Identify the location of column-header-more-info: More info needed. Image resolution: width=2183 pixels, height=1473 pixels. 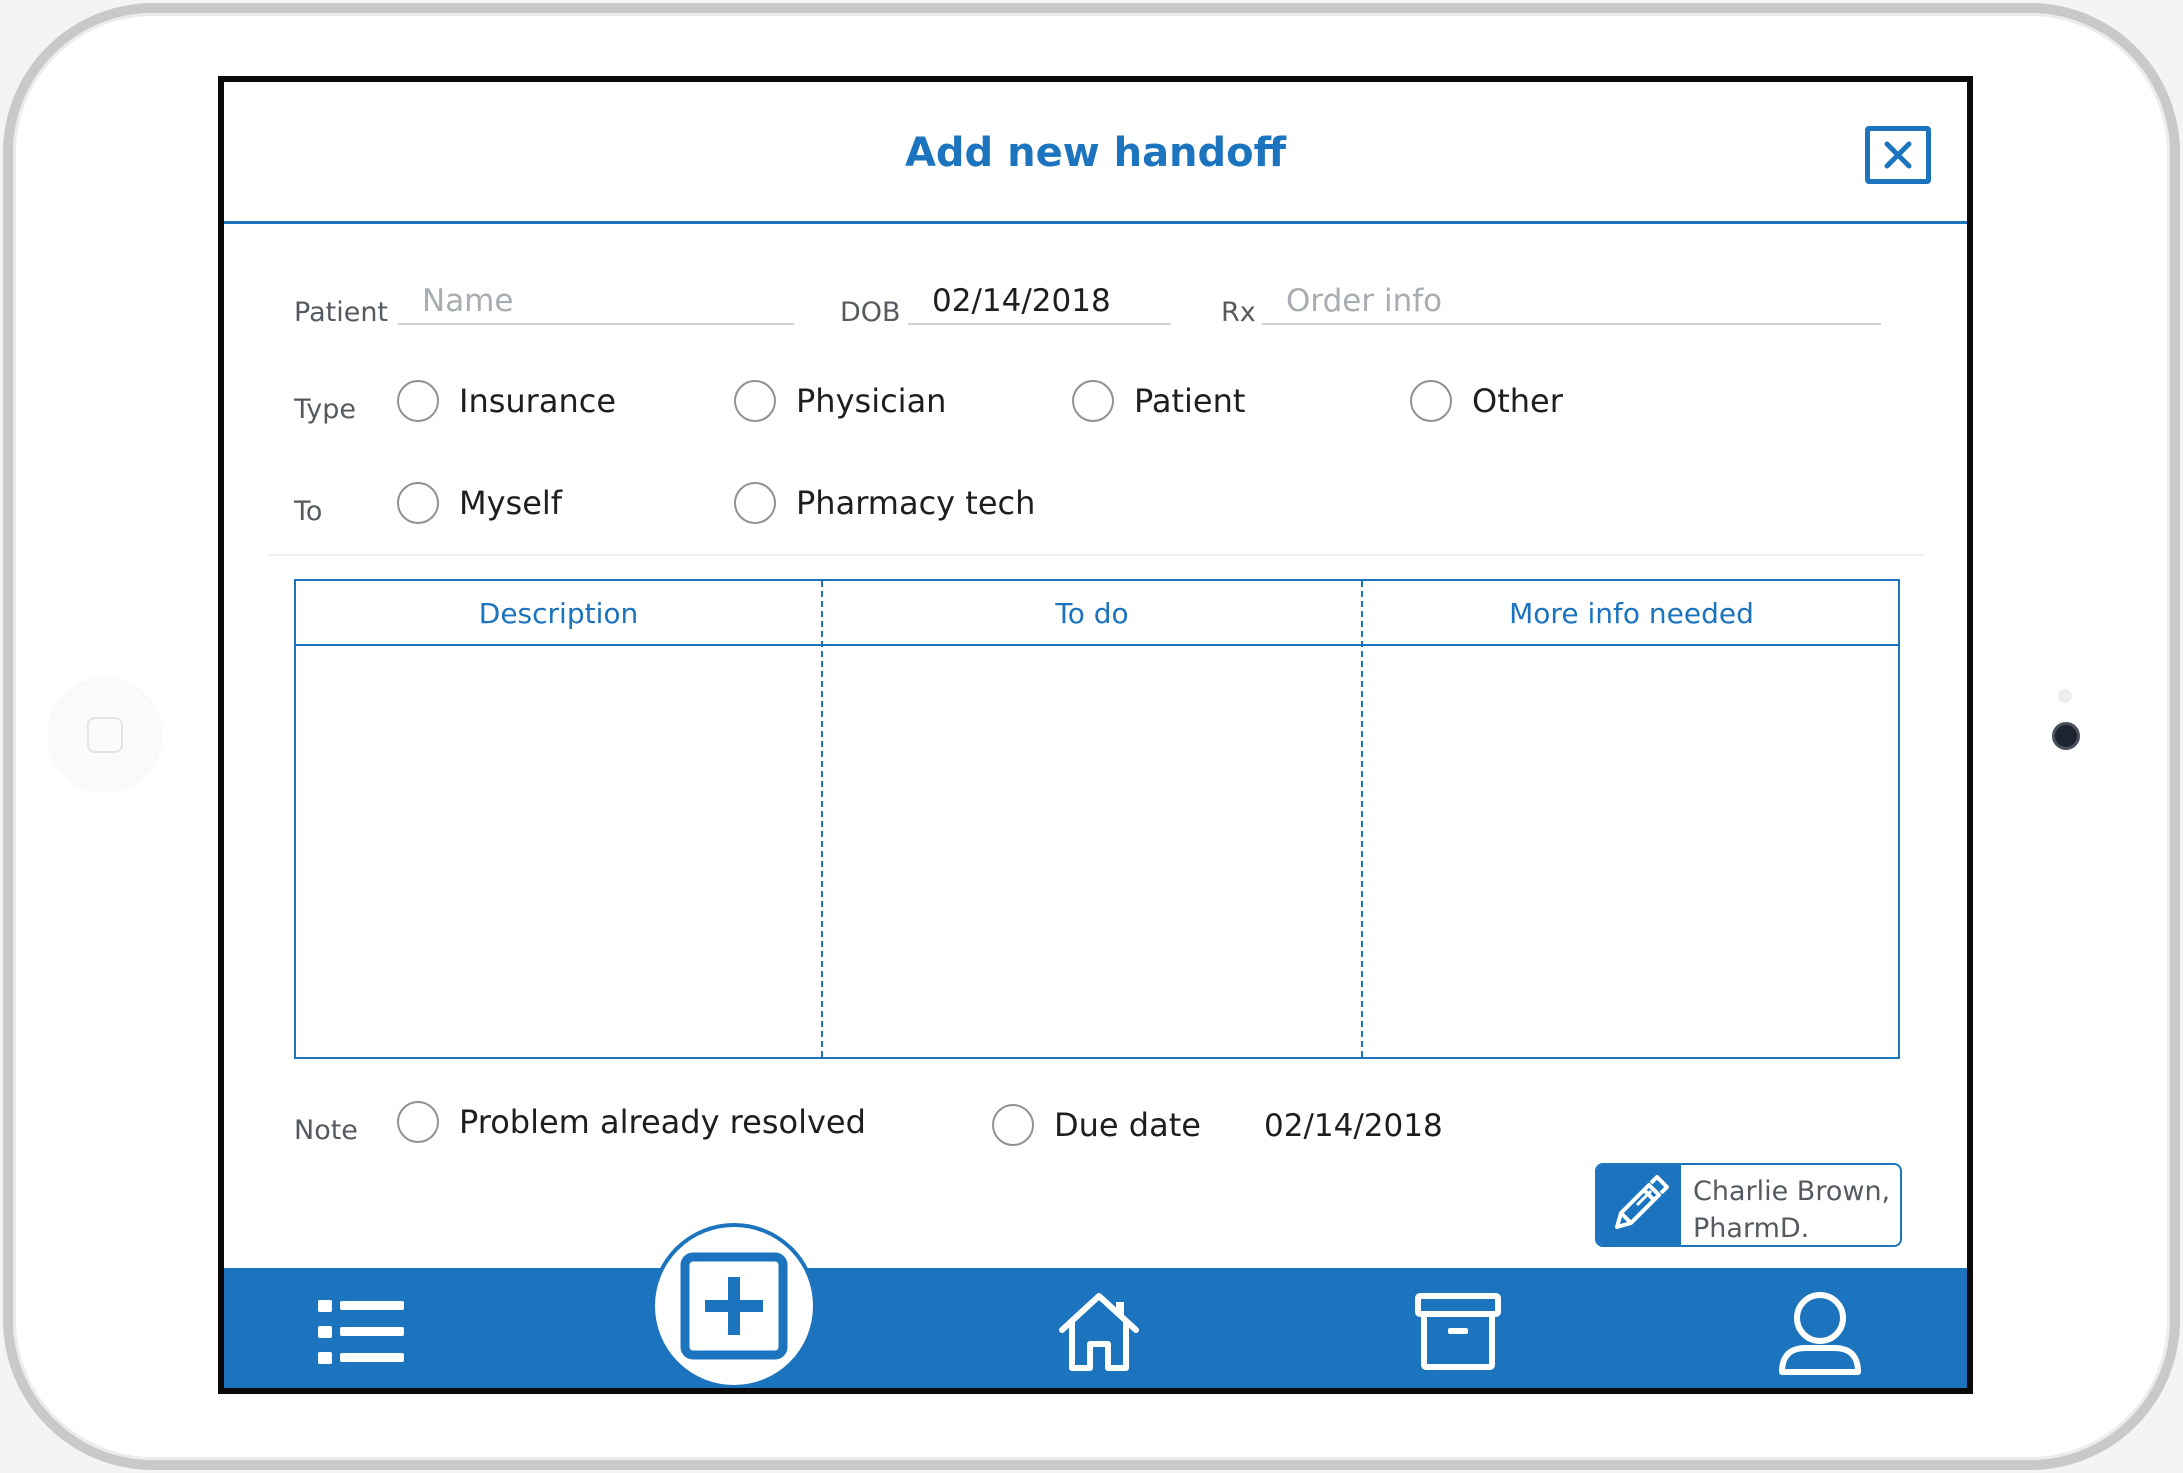
(1631, 613).